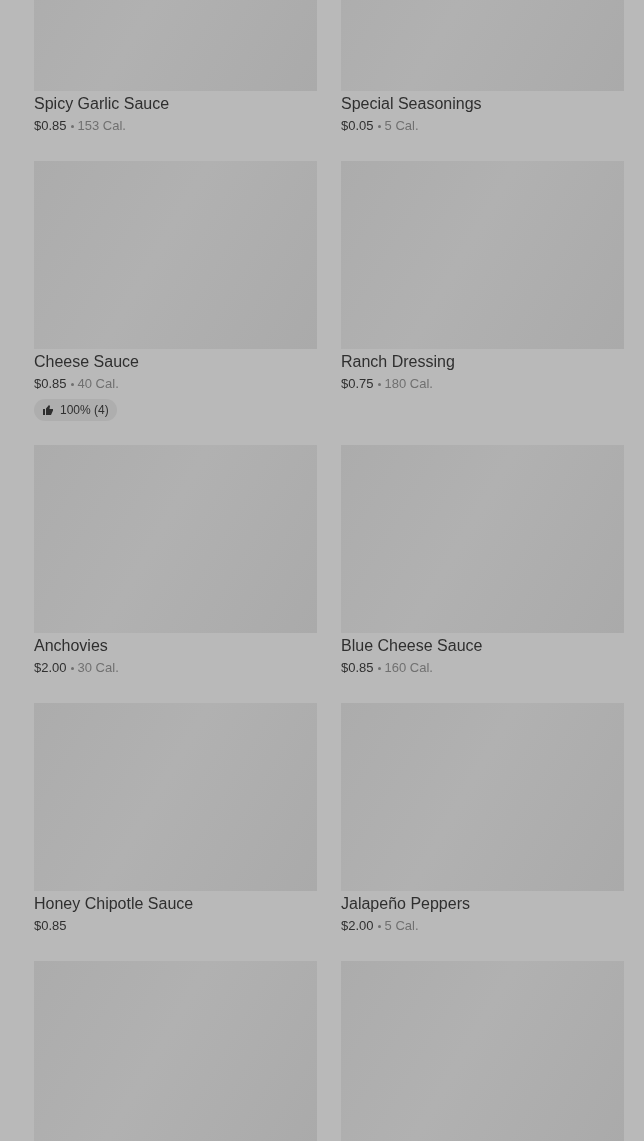 The width and height of the screenshot is (644, 1141). I want to click on rating-text: 100% (4), so click(84, 410).